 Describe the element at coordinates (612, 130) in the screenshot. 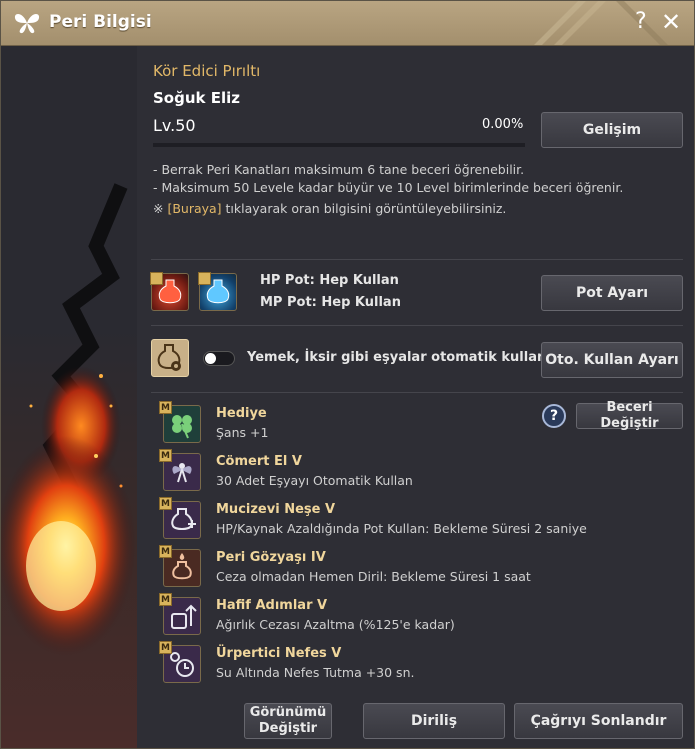

I see `upgrade-button: Gelişim` at that location.